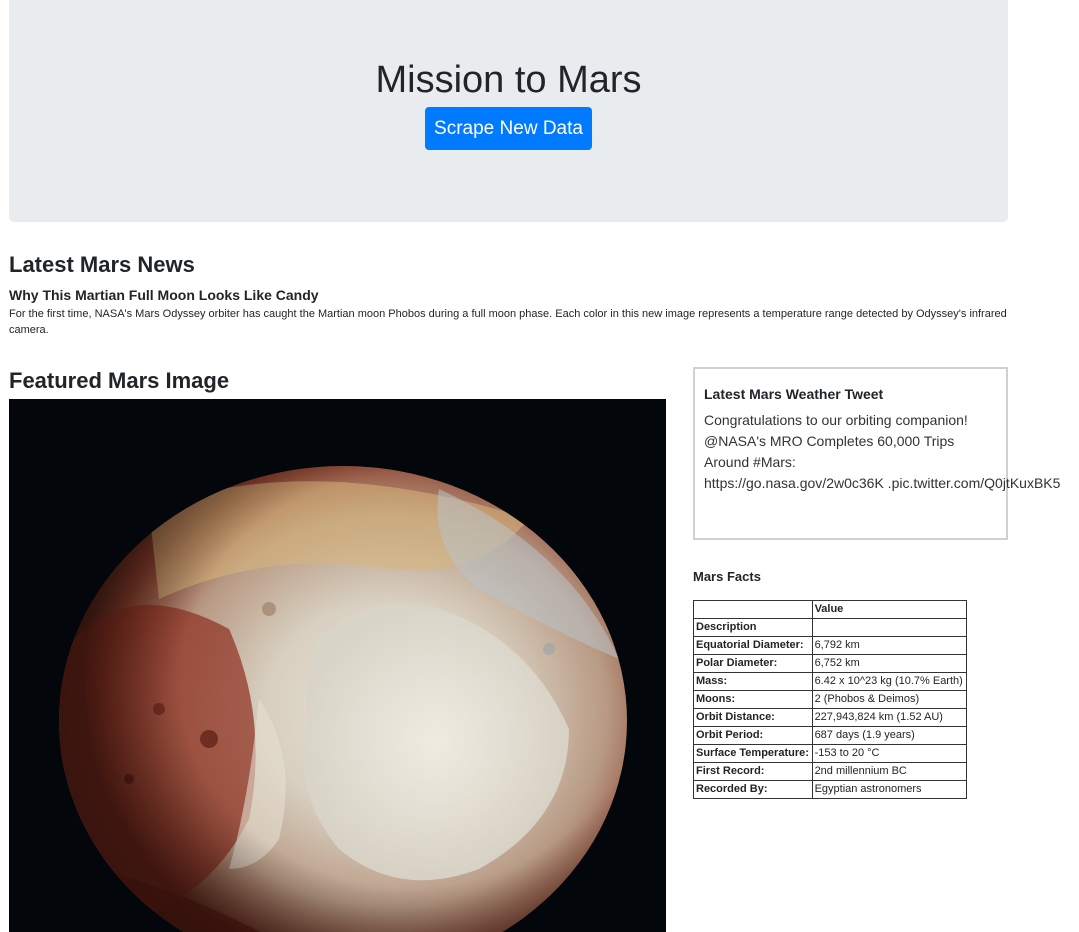  What do you see at coordinates (889, 717) in the screenshot?
I see `fact-value: 227,943,824 km (1.52 AU)` at bounding box center [889, 717].